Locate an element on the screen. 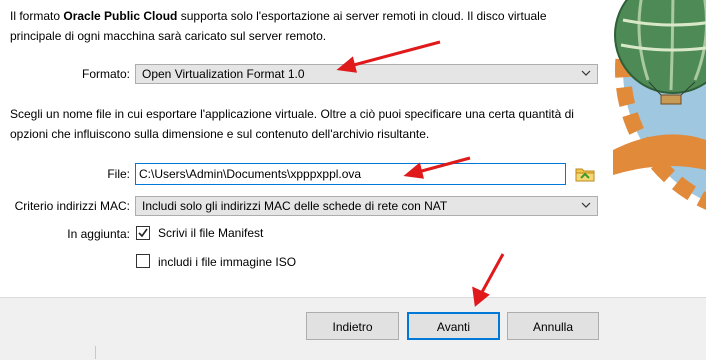 Image resolution: width=706 pixels, height=360 pixels. back-button: Indietro is located at coordinates (352, 326).